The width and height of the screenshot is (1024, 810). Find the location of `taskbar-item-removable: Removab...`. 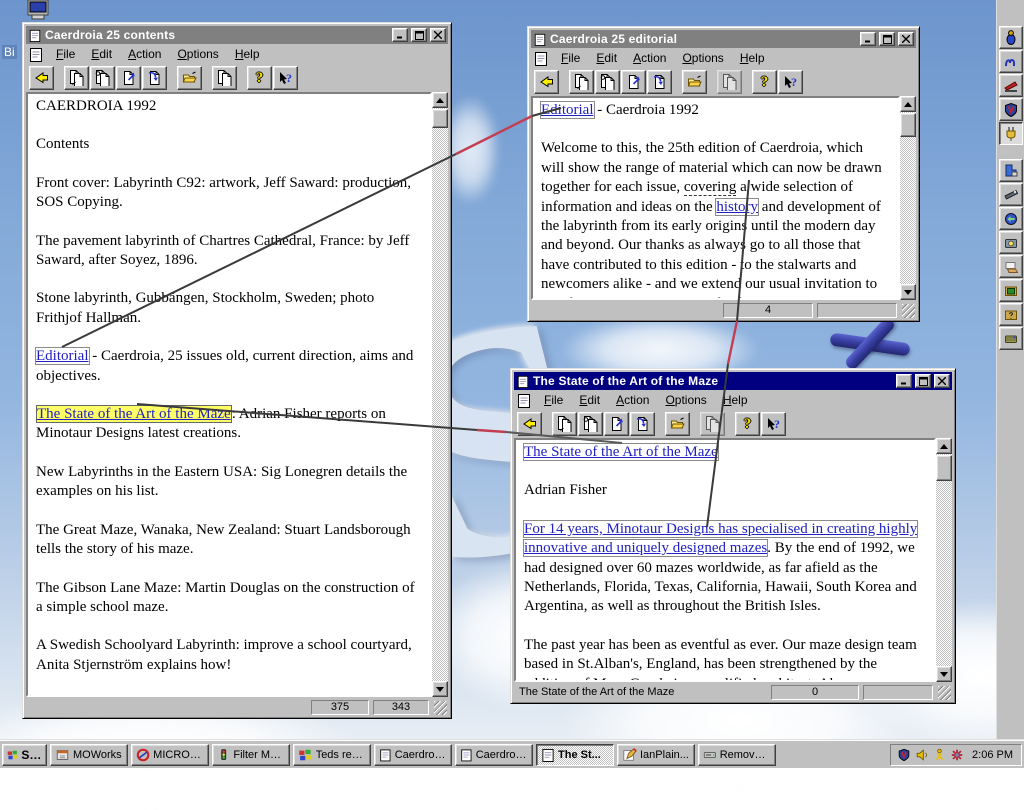

taskbar-item-removable: Removab... is located at coordinates (737, 754).